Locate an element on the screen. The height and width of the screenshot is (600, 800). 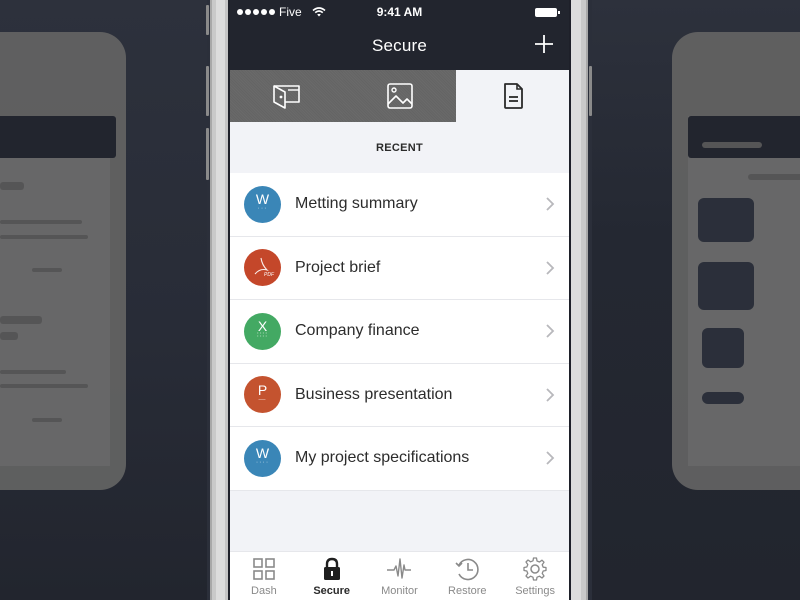
list-item: W ···· My project specifications is located at coordinates (399, 459).